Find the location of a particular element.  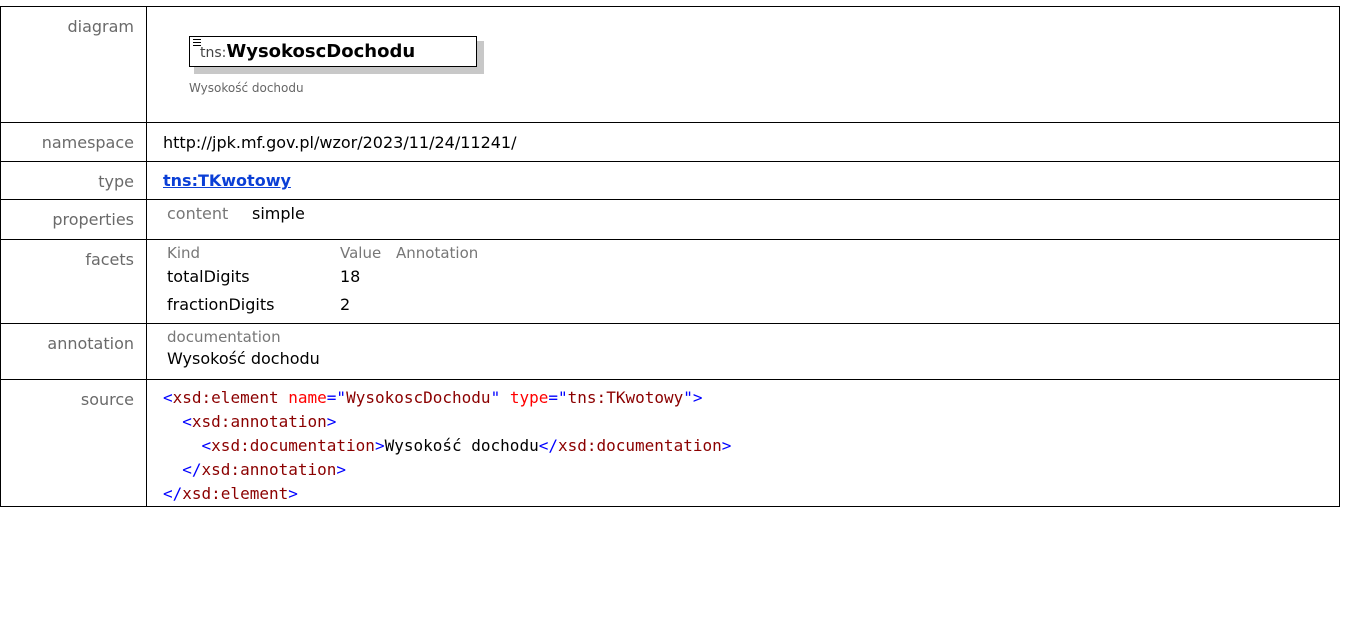

diagram-element-name: WysokoscDochodu is located at coordinates (321, 51).